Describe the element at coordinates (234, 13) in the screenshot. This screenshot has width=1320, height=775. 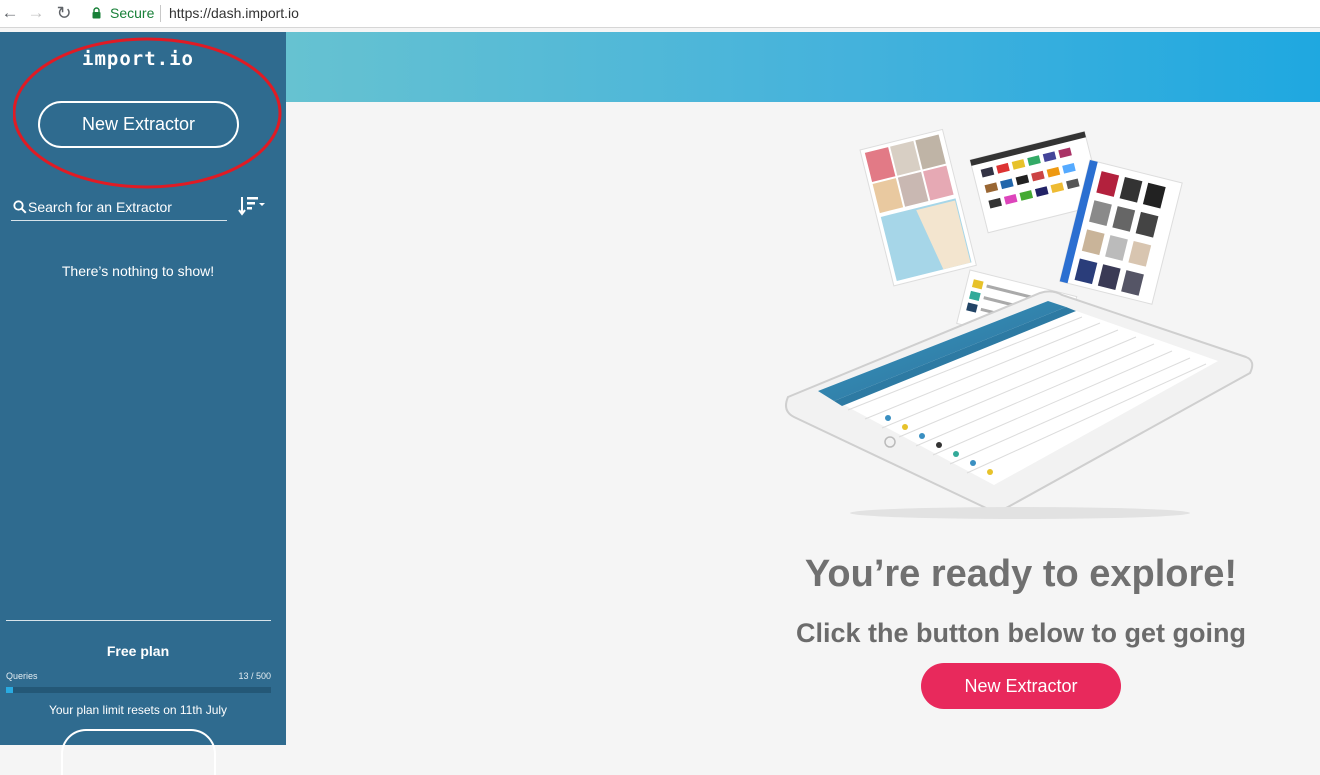
I see `address-bar: https://dash.import.io` at that location.